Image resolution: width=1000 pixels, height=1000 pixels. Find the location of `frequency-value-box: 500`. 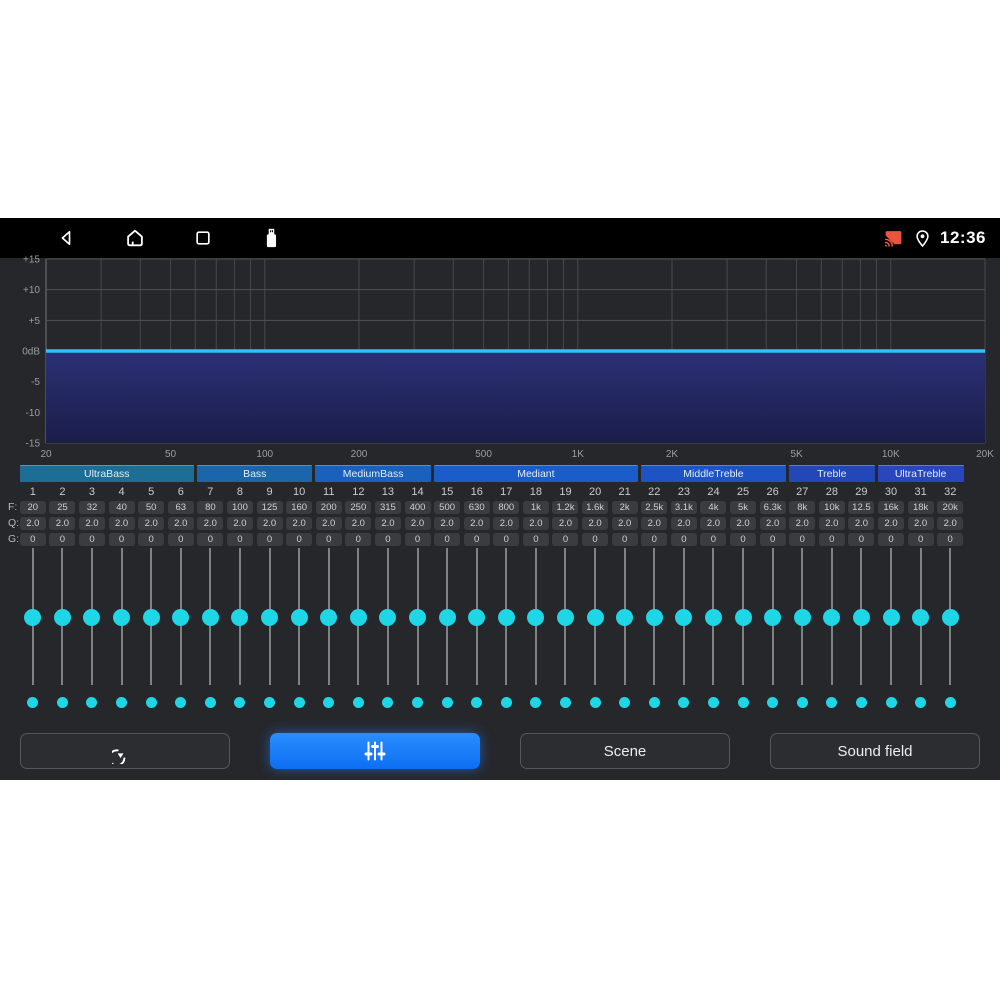

frequency-value-box: 500 is located at coordinates (447, 507).